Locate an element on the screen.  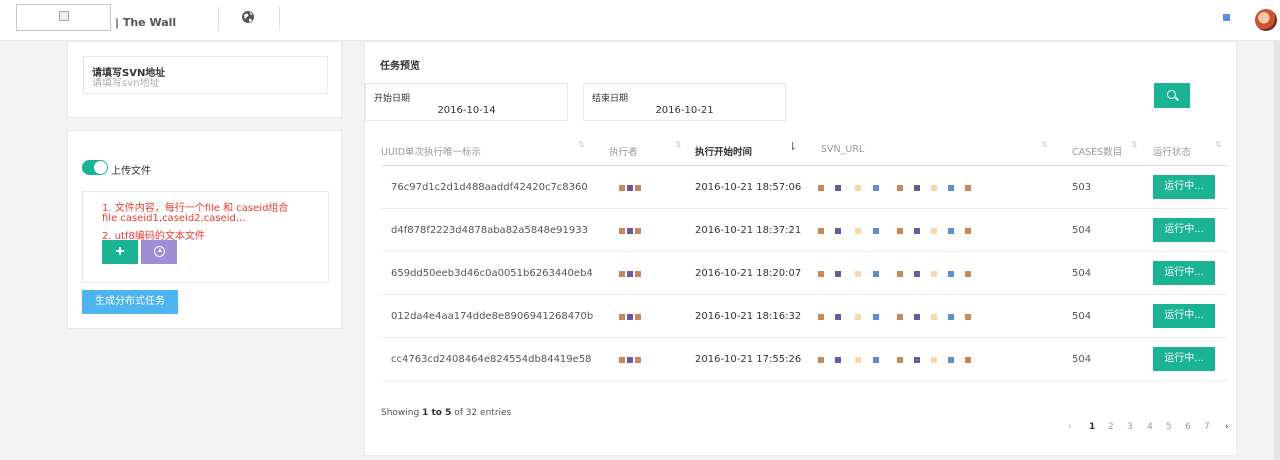
logo-image is located at coordinates (63, 17).